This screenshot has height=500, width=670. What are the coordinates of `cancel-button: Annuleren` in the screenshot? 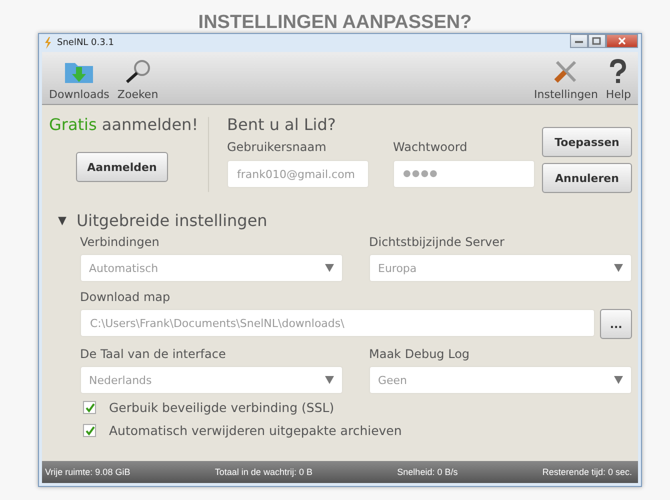 It's located at (587, 178).